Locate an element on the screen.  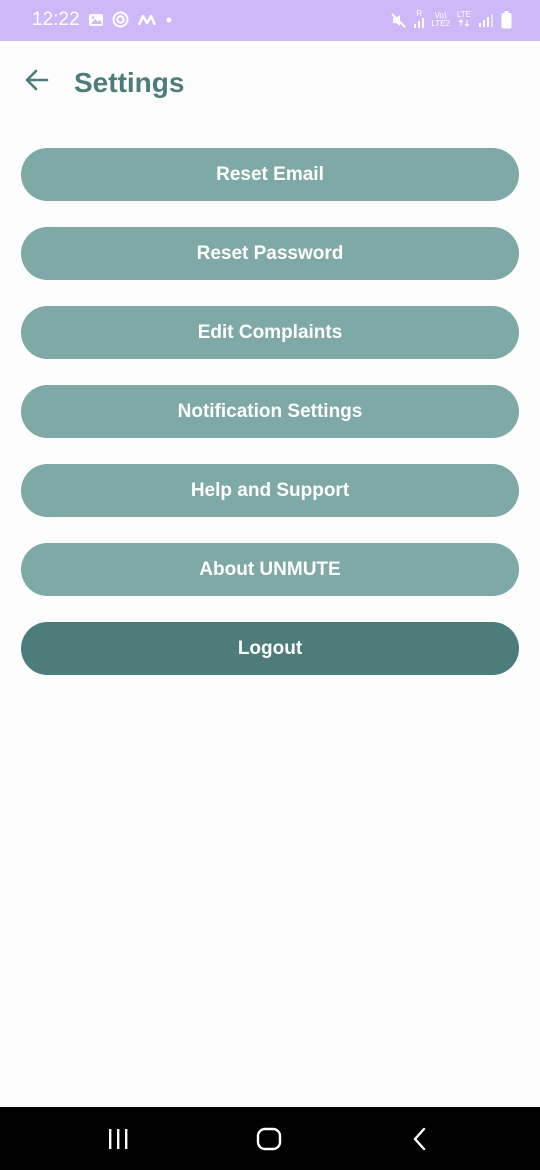
cell-signal-icon is located at coordinates (486, 20).